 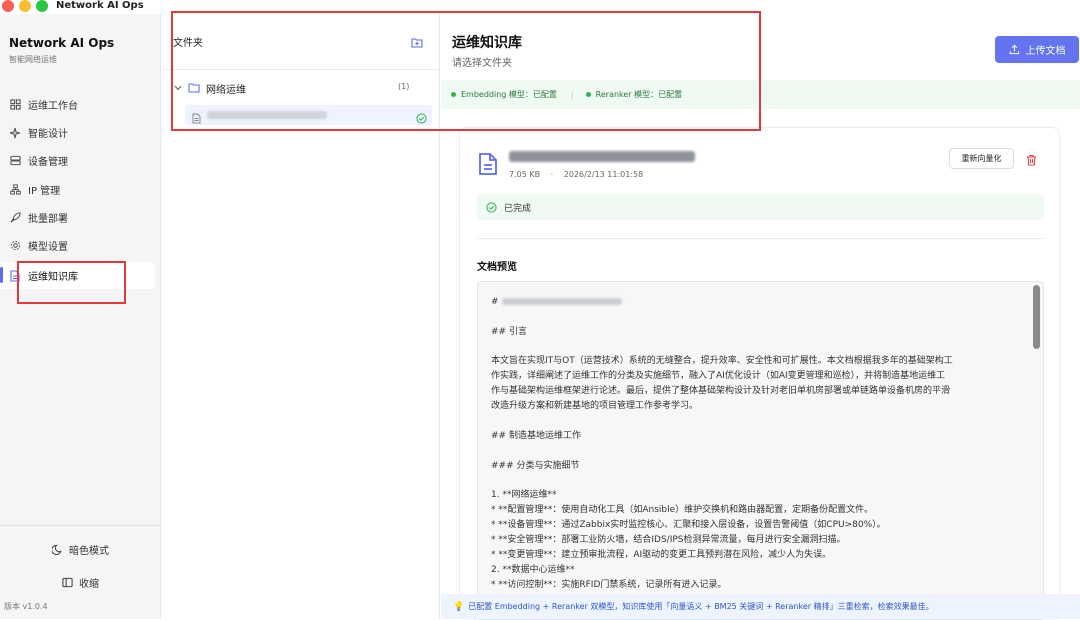 I want to click on sidebar-item-workbench: 运维工作台, so click(x=77, y=104).